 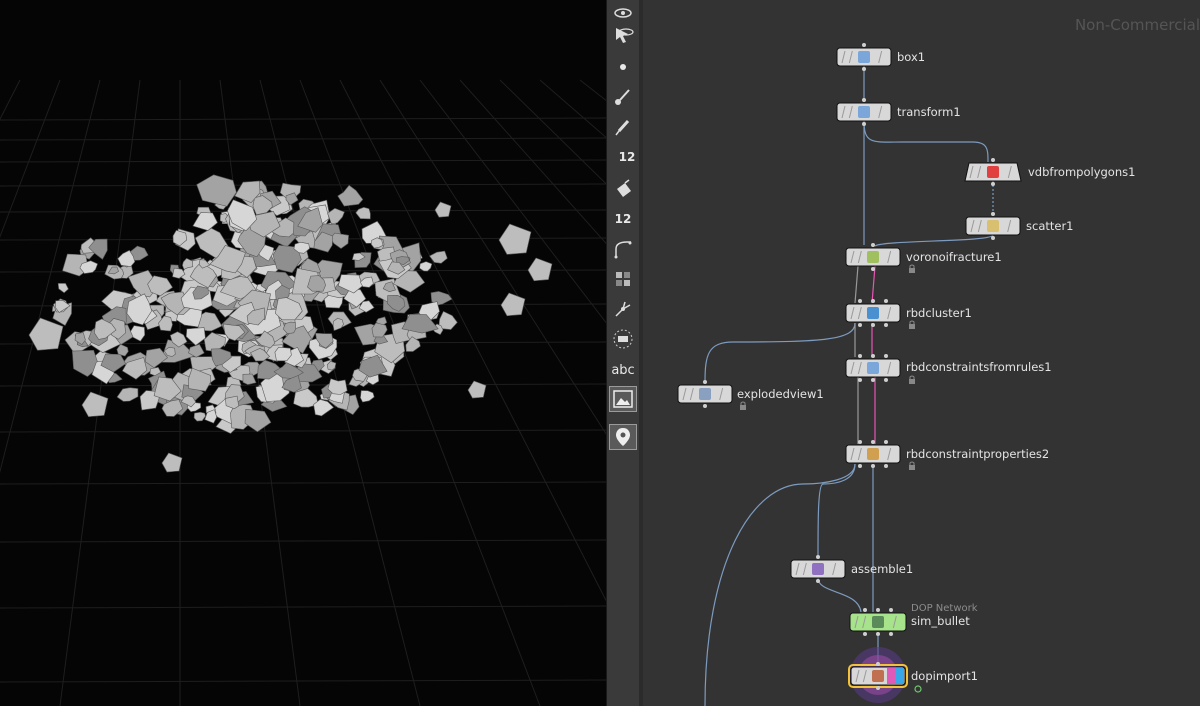 What do you see at coordinates (944, 608) in the screenshot?
I see `node-sim-bullet-type: DOP Network` at bounding box center [944, 608].